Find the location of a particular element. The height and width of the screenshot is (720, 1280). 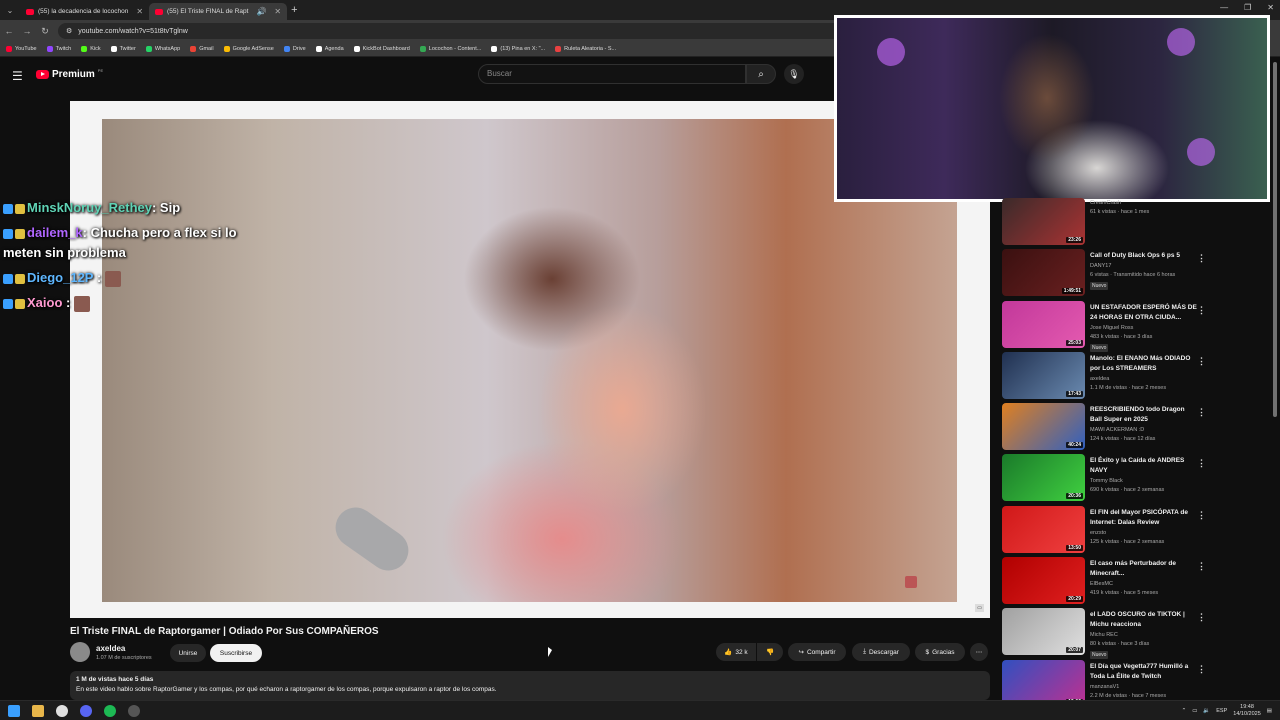

file-explorer-icon is located at coordinates (38, 711).